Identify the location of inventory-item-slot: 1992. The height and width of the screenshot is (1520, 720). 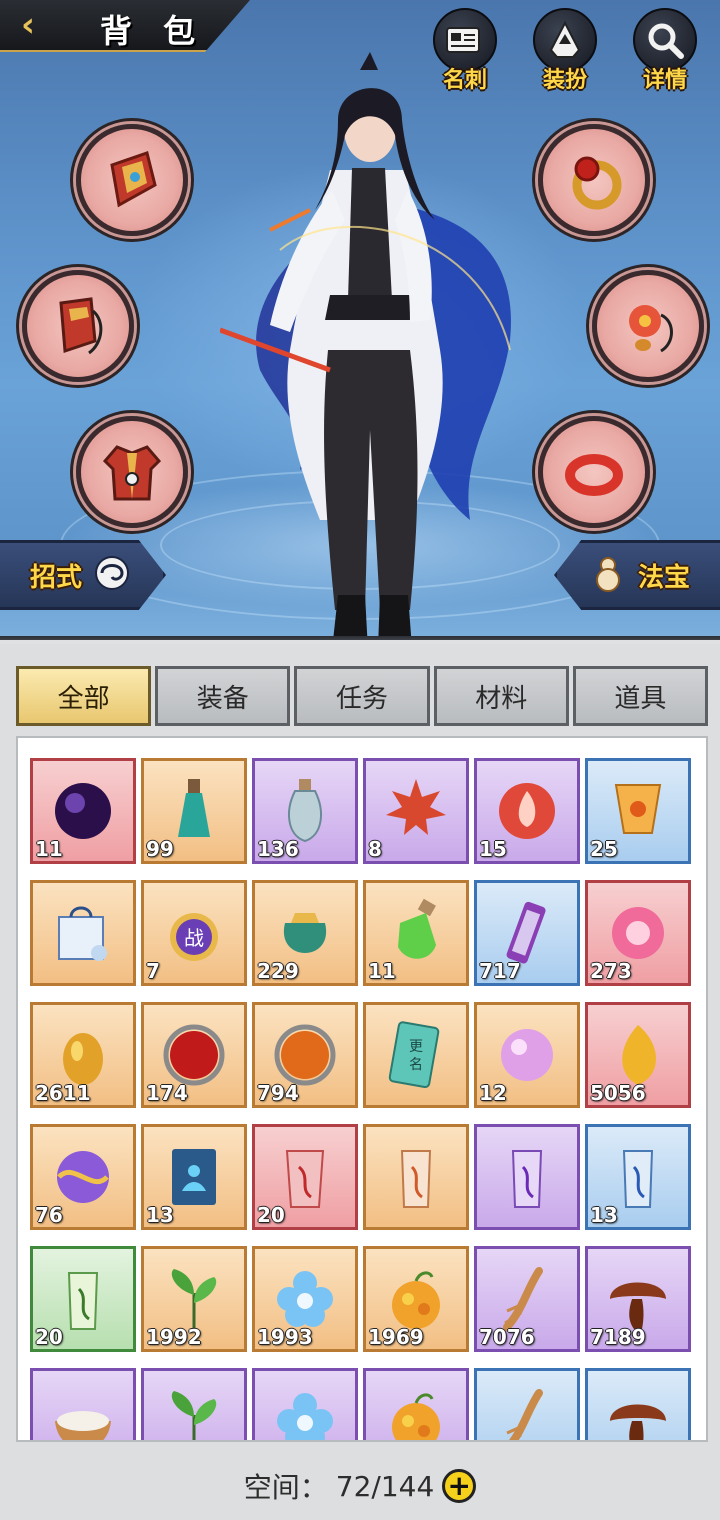
(194, 1299).